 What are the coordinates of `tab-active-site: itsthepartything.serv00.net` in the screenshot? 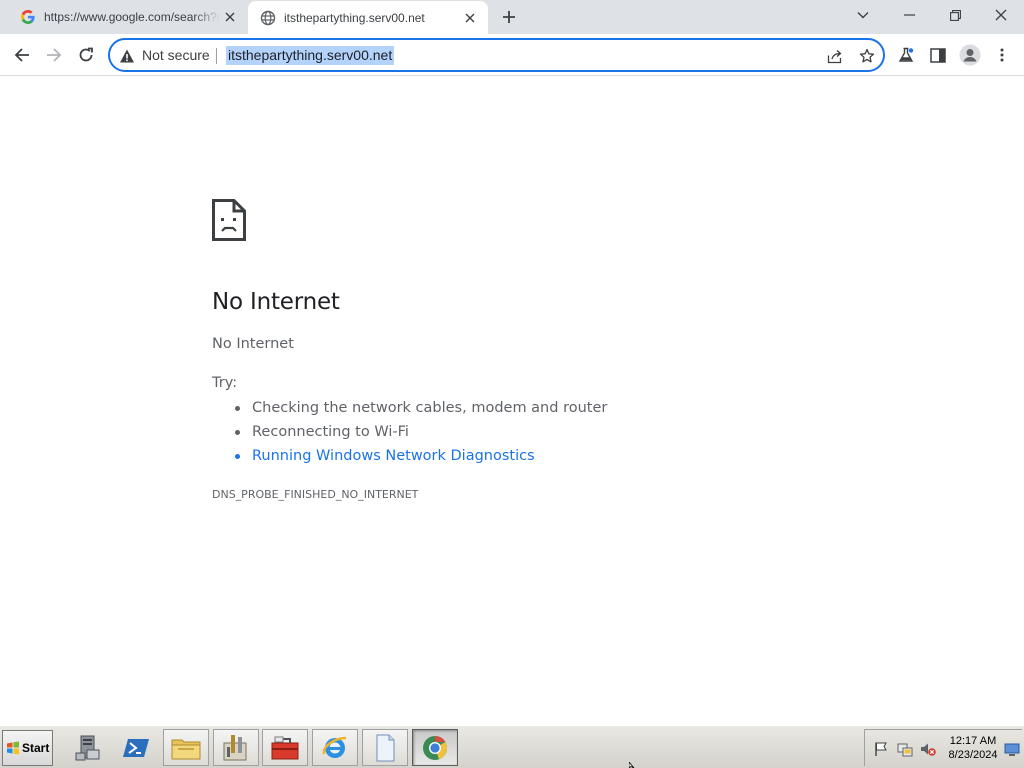 It's located at (368, 17).